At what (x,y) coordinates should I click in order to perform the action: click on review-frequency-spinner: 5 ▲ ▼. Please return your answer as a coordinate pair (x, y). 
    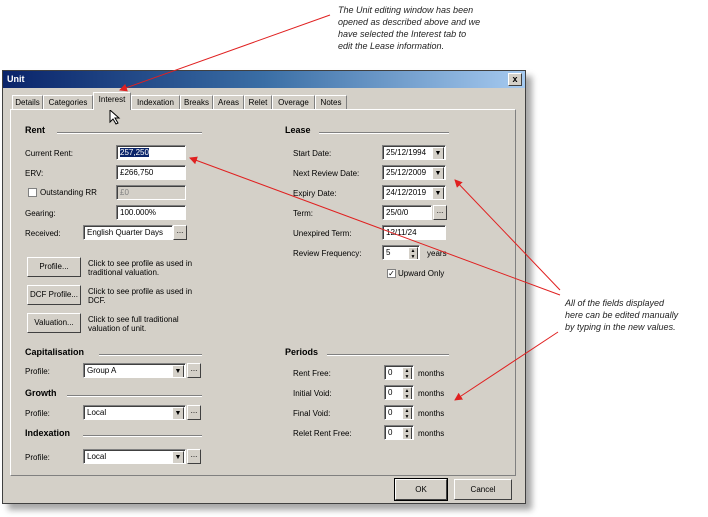
    Looking at the image, I should click on (401, 252).